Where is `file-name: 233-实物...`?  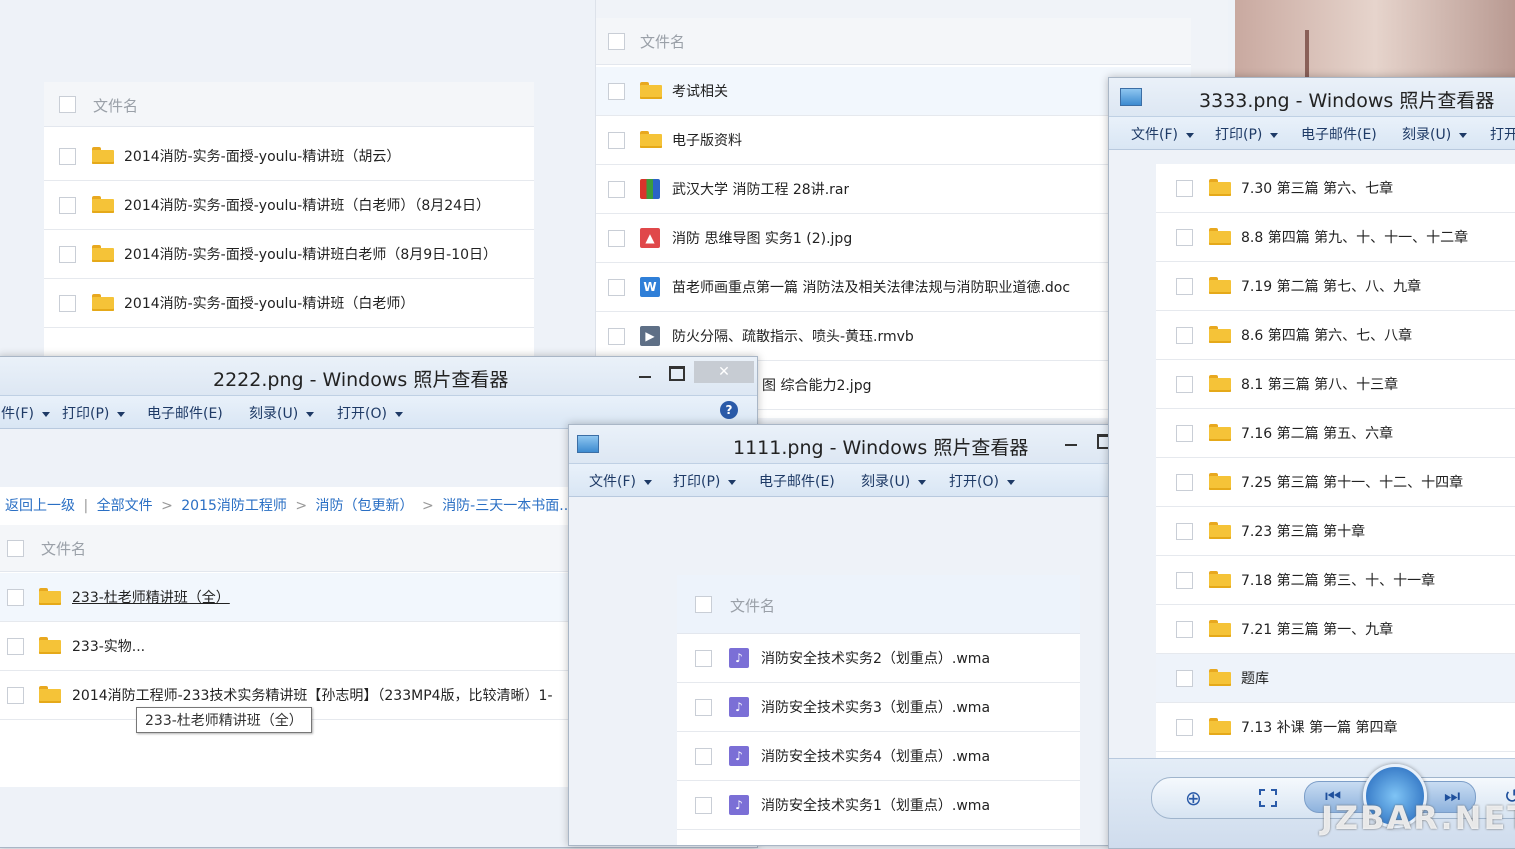 file-name: 233-实物... is located at coordinates (108, 646).